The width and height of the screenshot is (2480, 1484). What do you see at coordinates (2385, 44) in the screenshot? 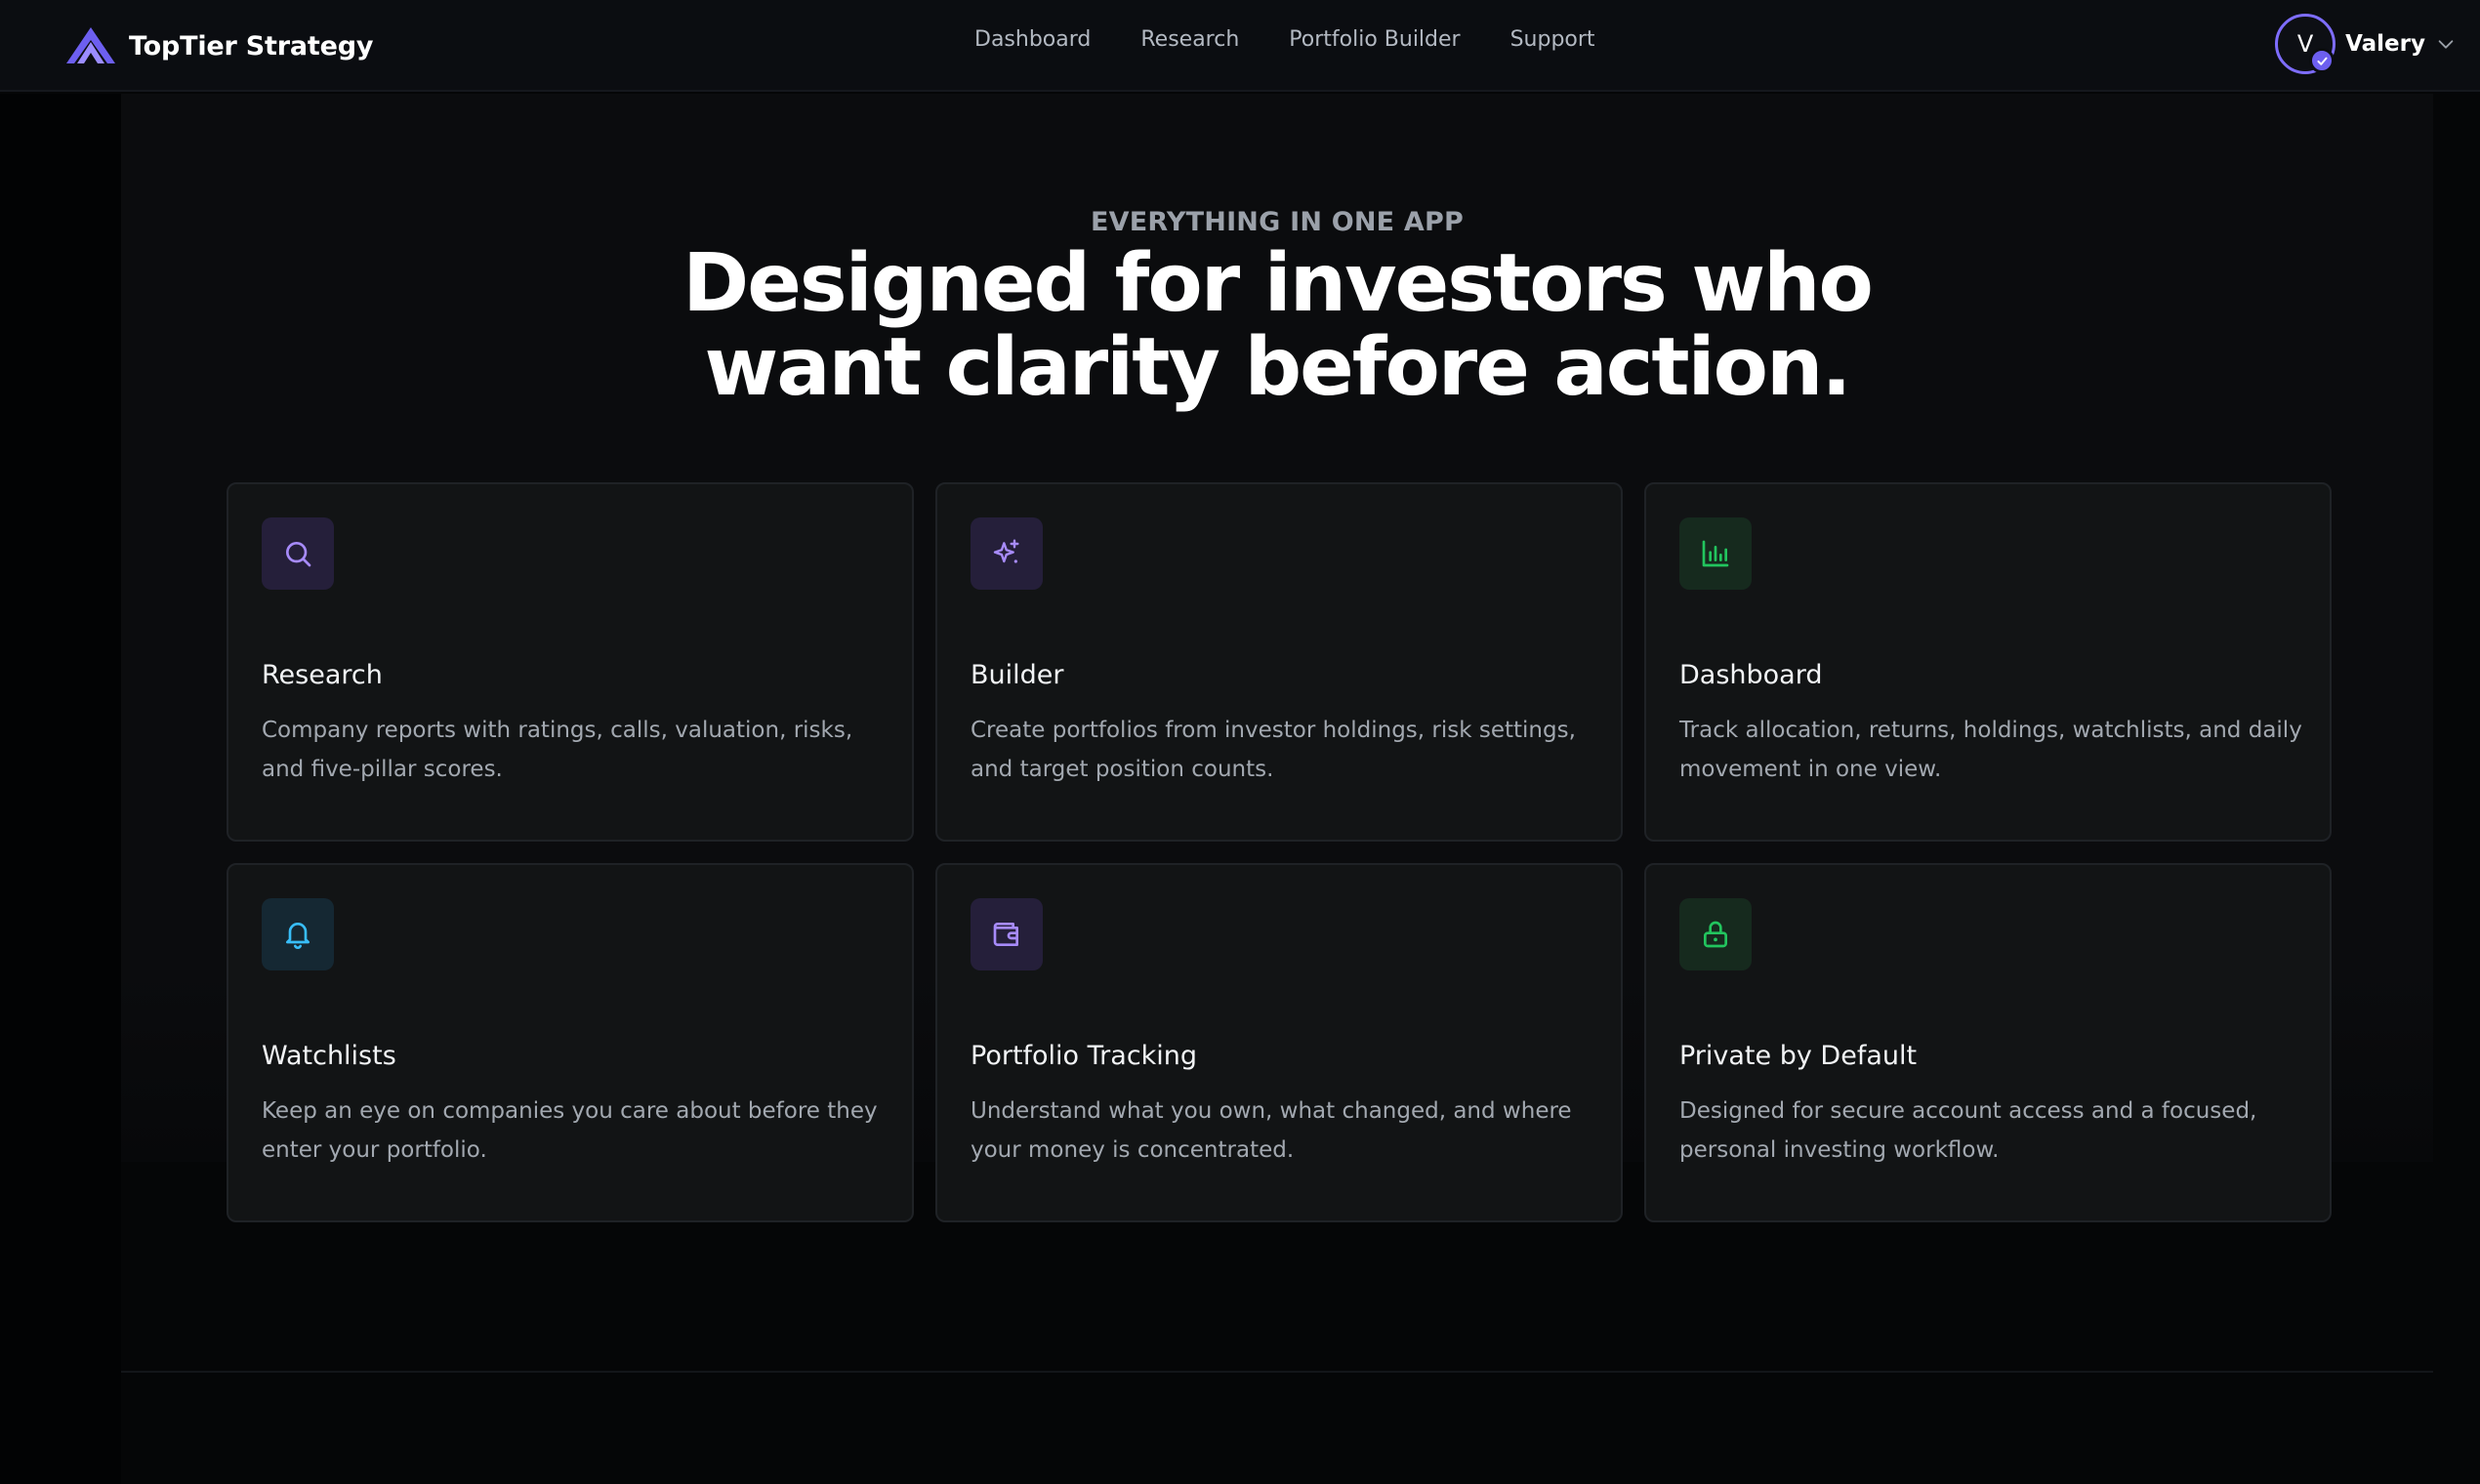
I see `user-name: Valery` at bounding box center [2385, 44].